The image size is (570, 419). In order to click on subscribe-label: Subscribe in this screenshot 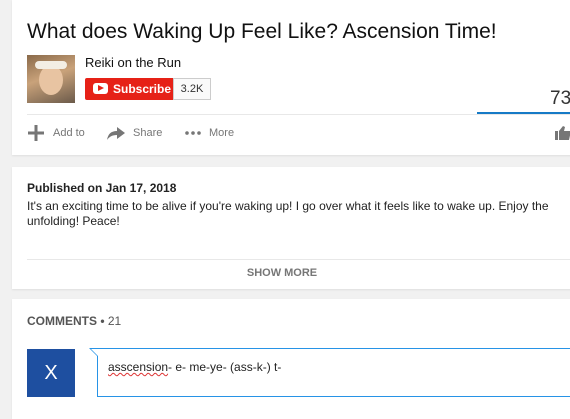, I will do `click(142, 89)`.